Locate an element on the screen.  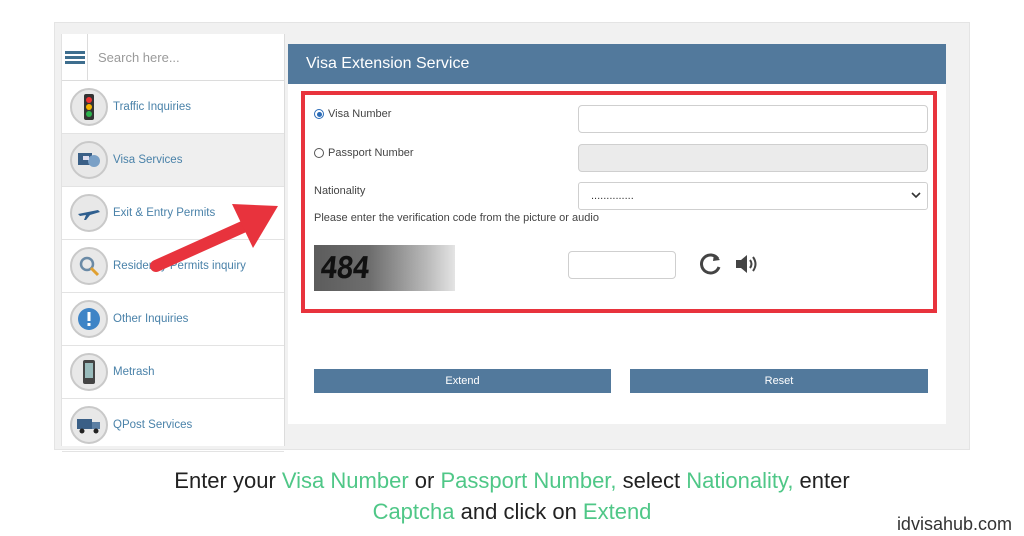
visa-number-label: Visa Number is located at coordinates (360, 114).